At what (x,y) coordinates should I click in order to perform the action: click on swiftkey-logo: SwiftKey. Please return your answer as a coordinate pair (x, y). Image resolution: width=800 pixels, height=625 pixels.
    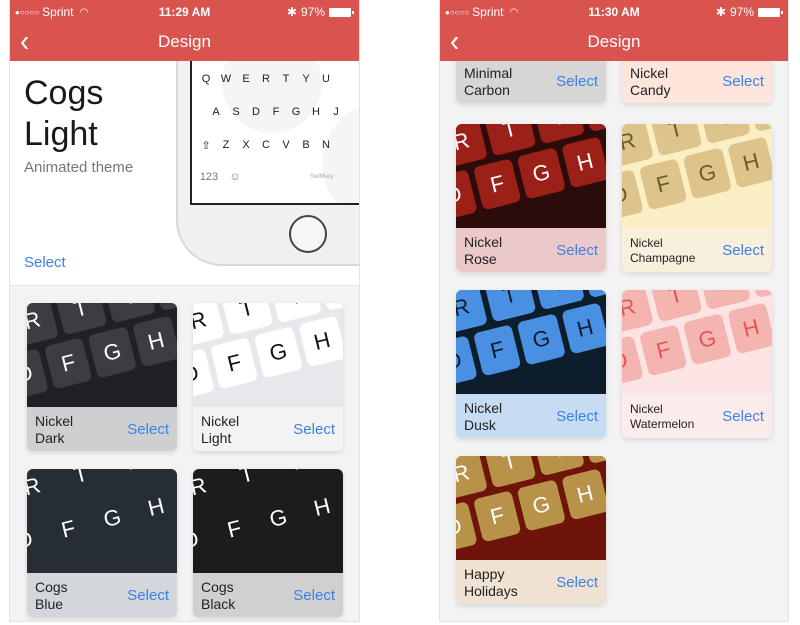
    Looking at the image, I should click on (322, 177).